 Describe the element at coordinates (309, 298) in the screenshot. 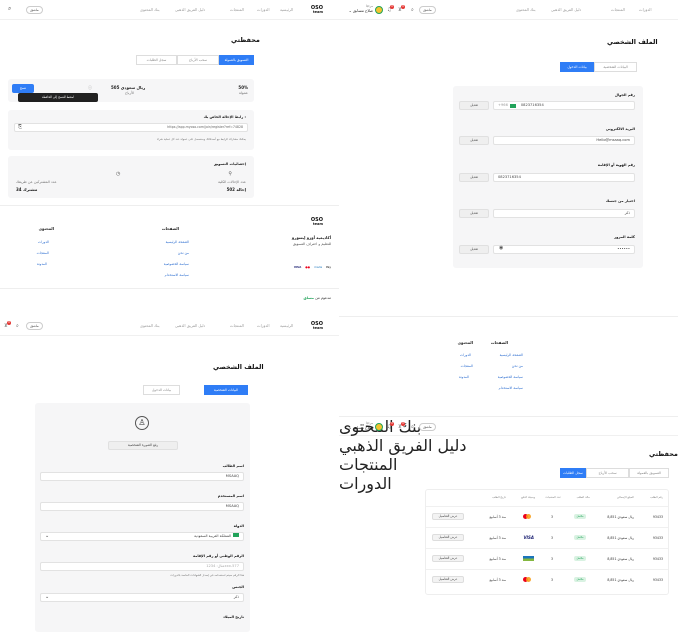

I see `powered-brand: مساق` at that location.